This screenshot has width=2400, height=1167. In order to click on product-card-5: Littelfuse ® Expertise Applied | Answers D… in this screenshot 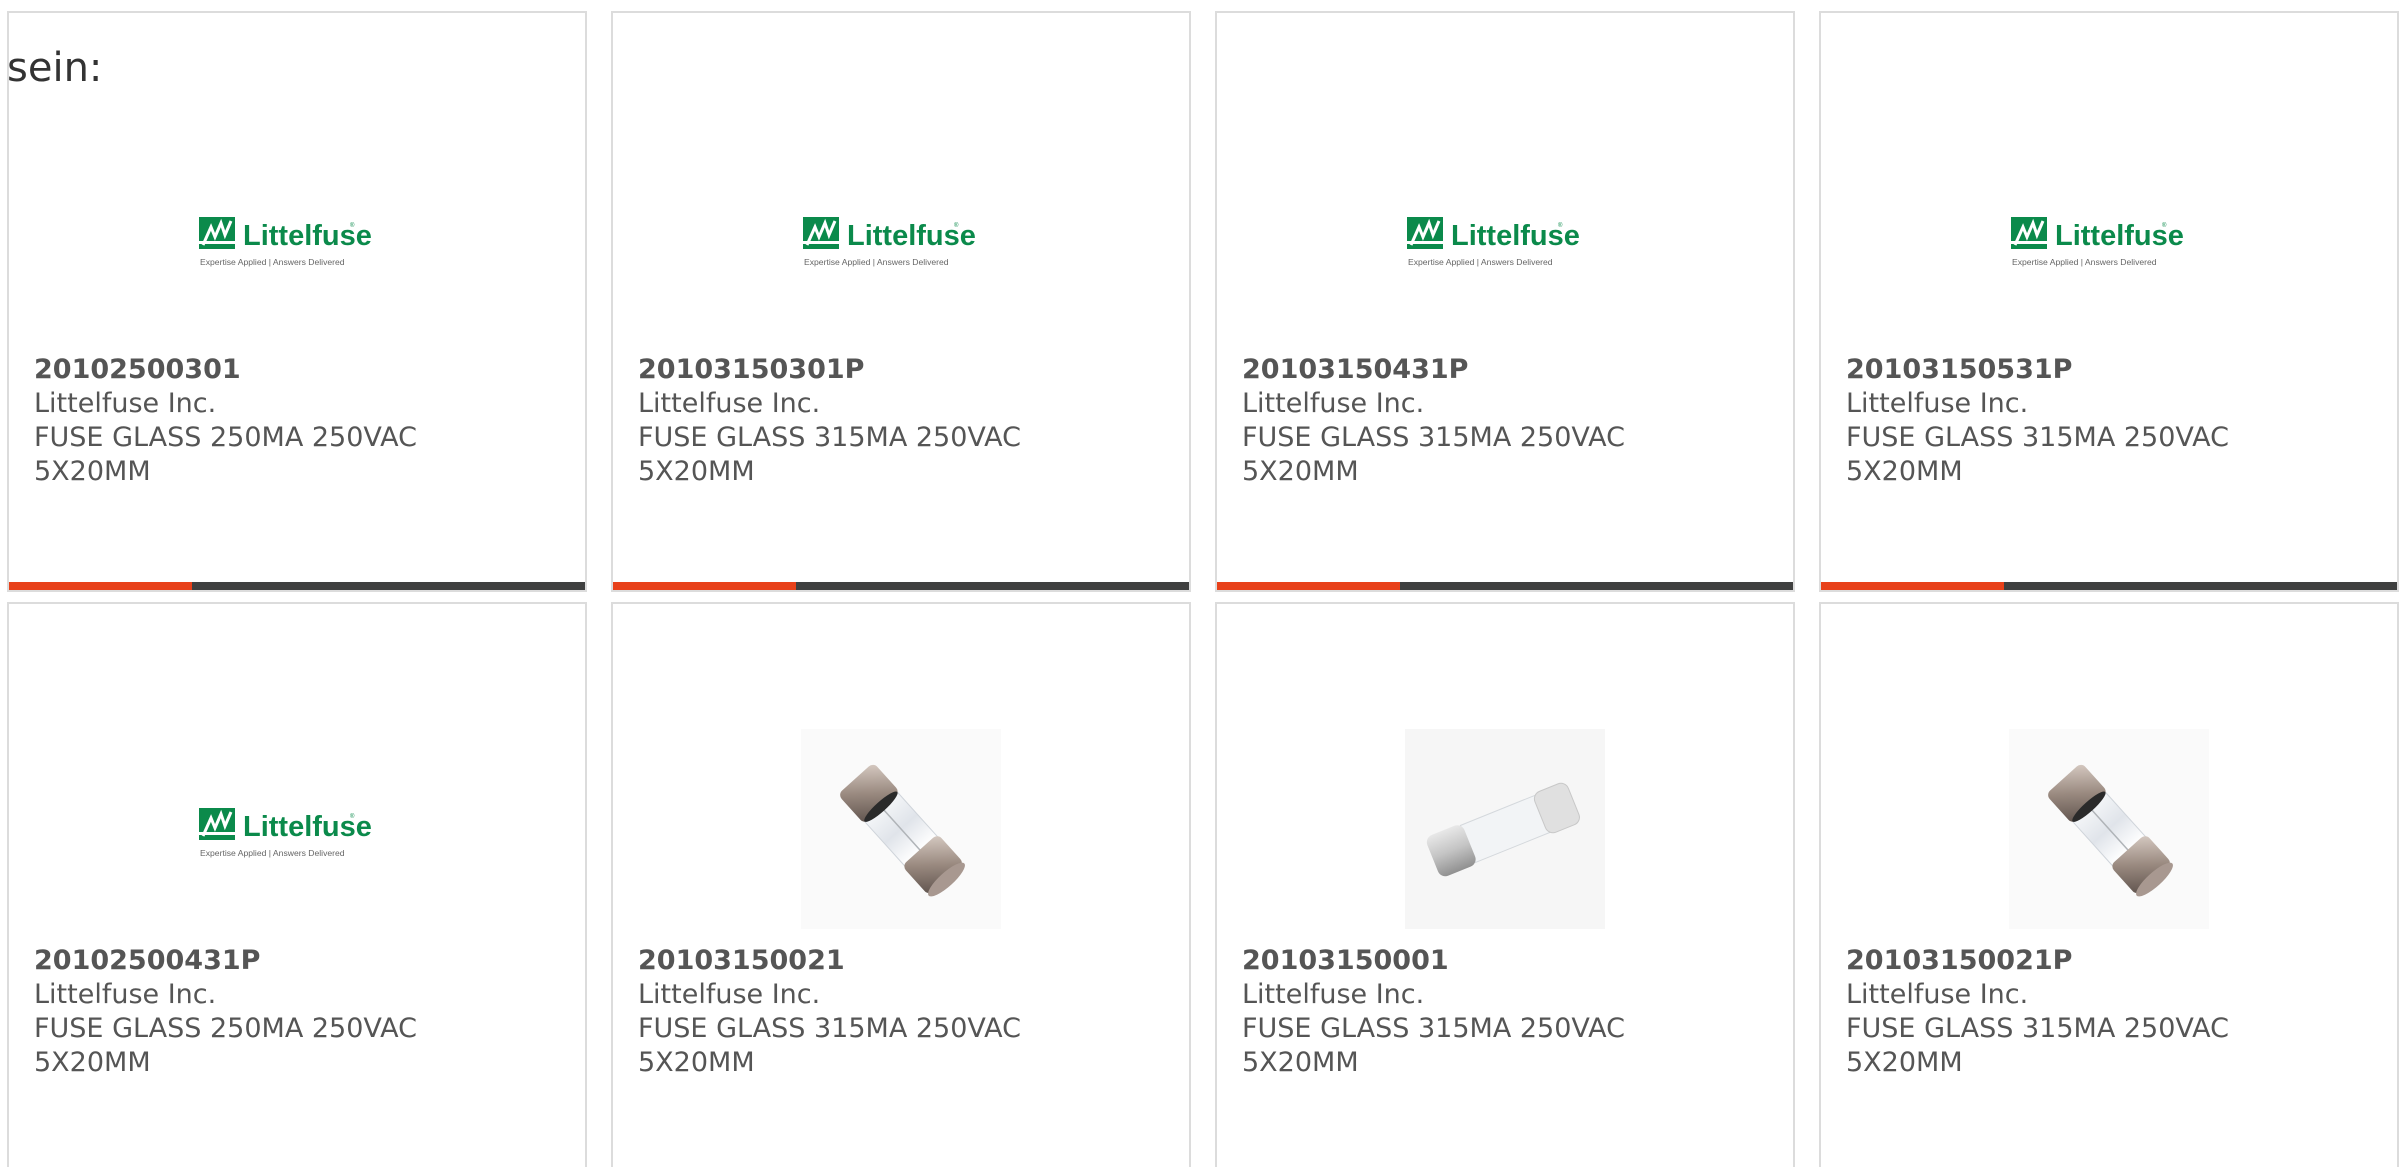, I will do `click(297, 884)`.